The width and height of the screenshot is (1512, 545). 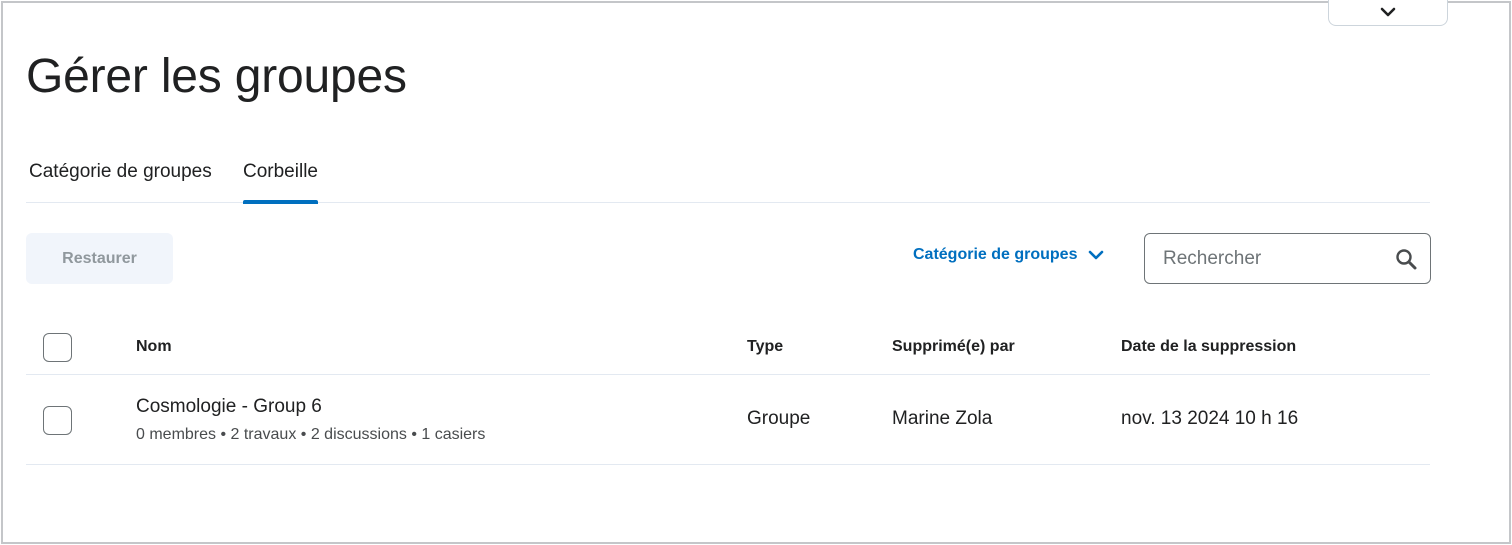 I want to click on column-header-type: Type, so click(x=765, y=347).